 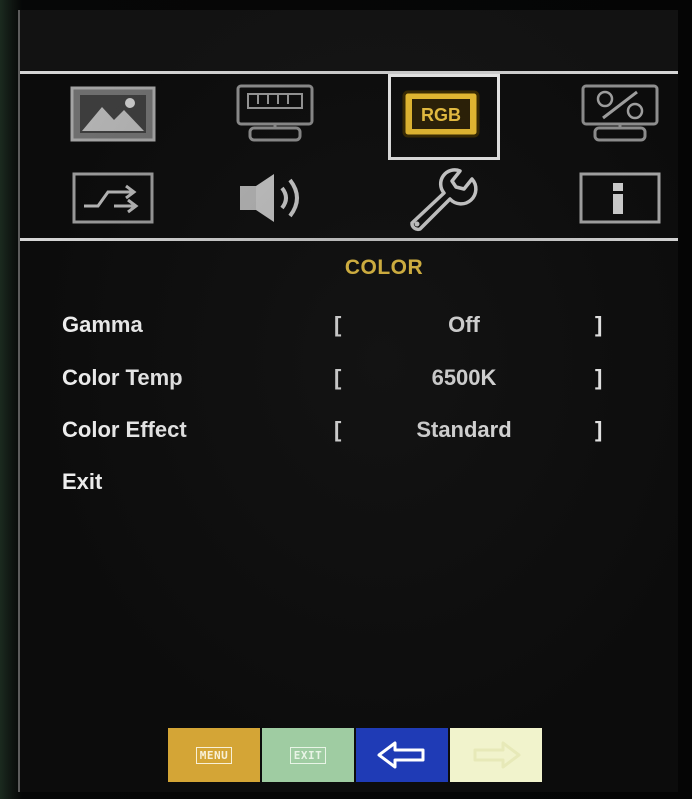 I want to click on enter-key-button, so click(x=496, y=755).